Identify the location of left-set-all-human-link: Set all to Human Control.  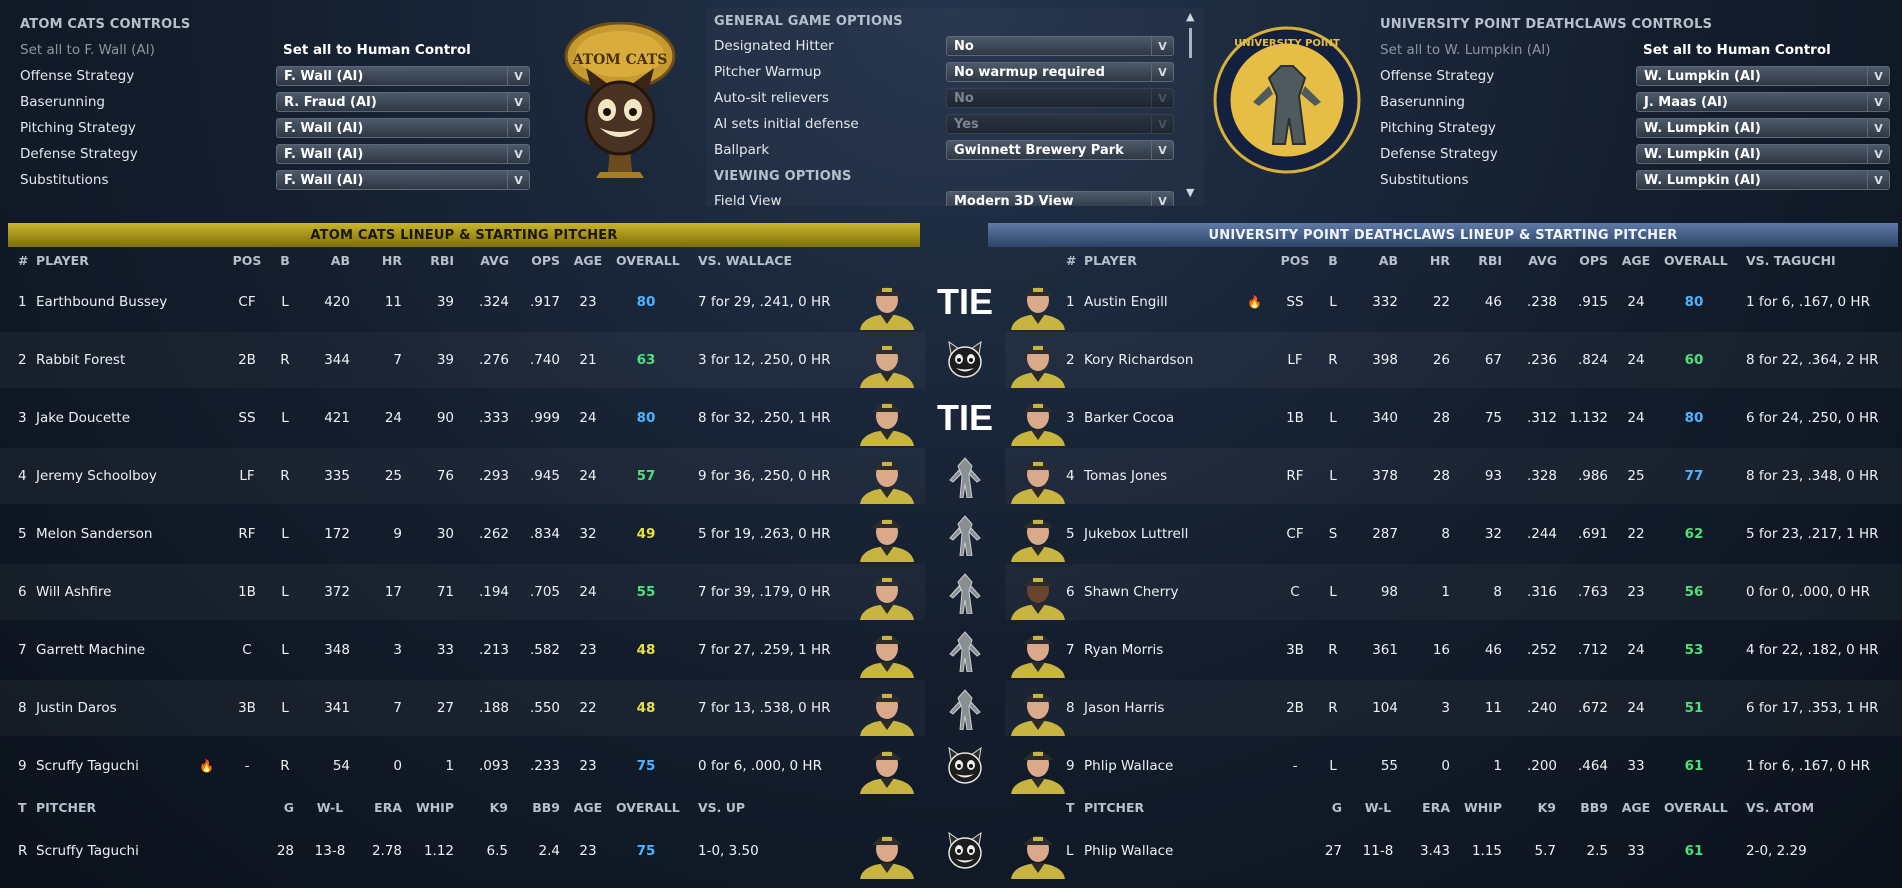
(377, 50).